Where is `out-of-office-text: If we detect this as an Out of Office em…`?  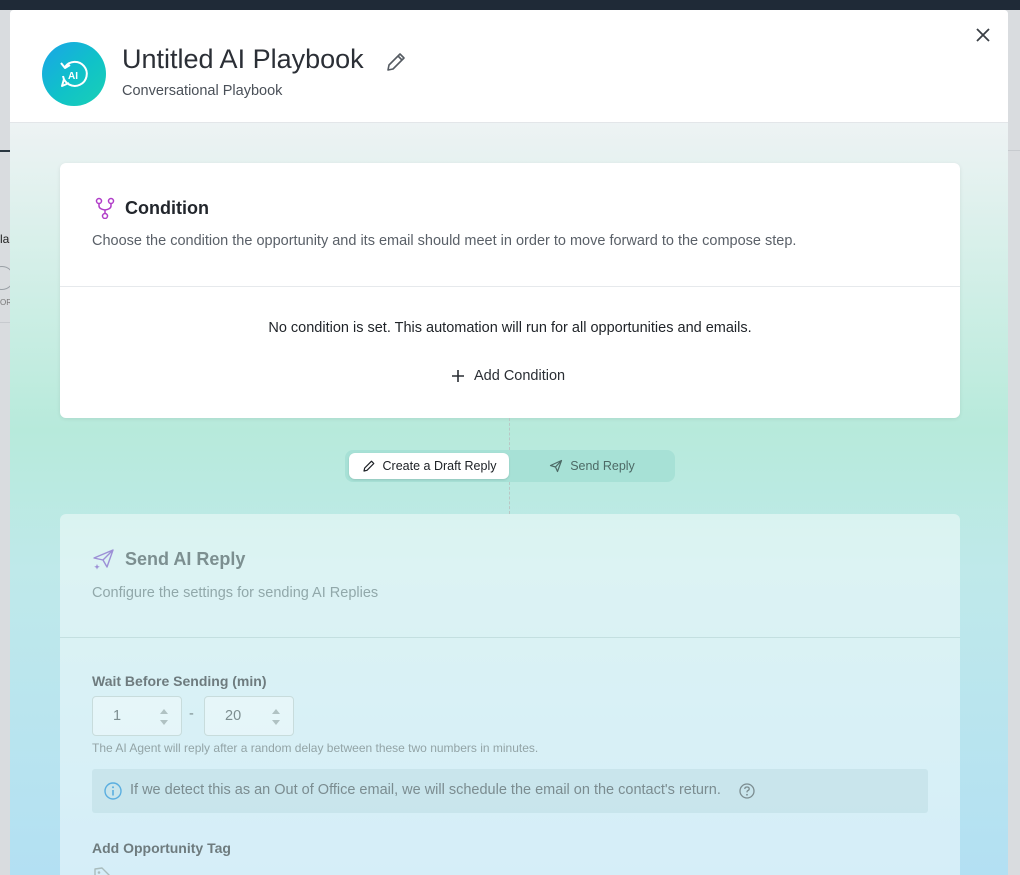
out-of-office-text: If we detect this as an Out of Office em… is located at coordinates (425, 790).